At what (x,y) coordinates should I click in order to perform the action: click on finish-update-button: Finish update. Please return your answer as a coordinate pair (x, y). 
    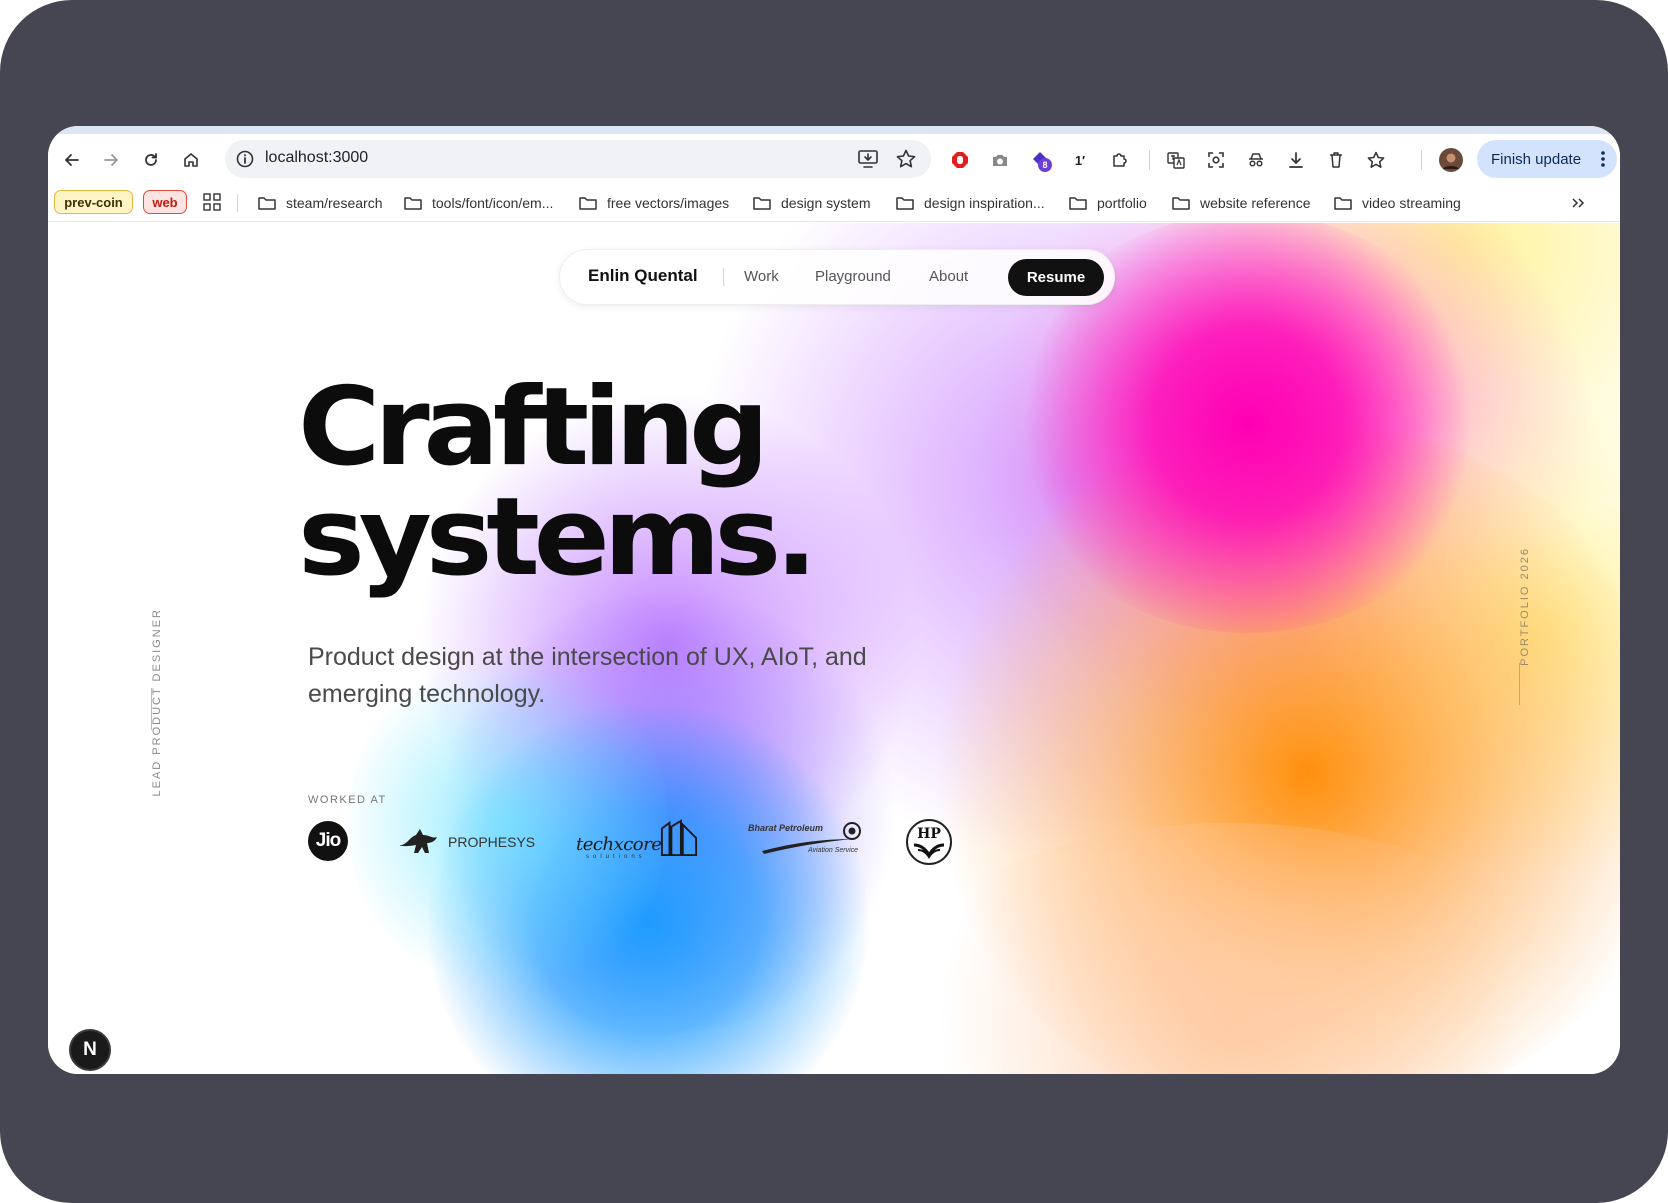
    Looking at the image, I should click on (1547, 159).